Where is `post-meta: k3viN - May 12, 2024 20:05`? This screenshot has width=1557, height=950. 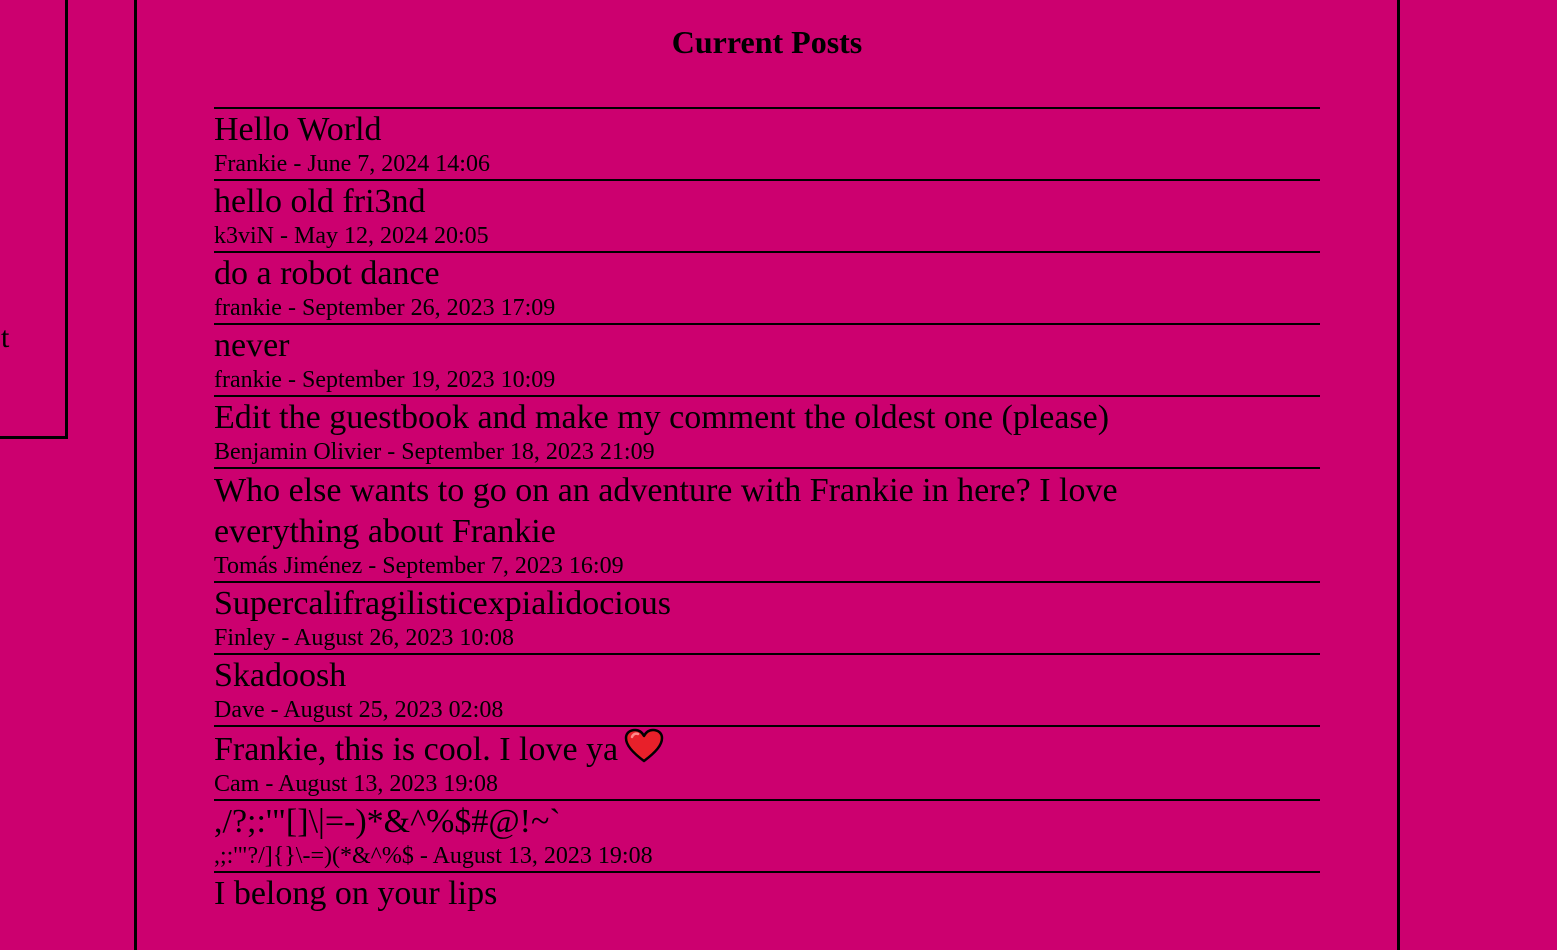
post-meta: k3viN - May 12, 2024 20:05 is located at coordinates (351, 236).